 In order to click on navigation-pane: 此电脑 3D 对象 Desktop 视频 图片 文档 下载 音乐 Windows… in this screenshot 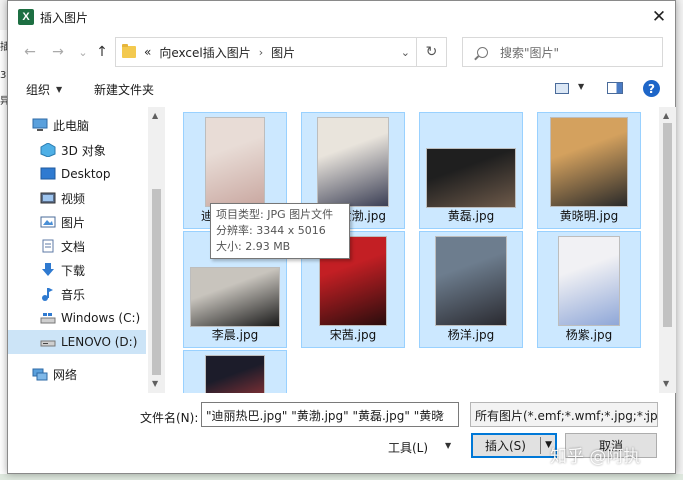, I will do `click(86, 250)`.